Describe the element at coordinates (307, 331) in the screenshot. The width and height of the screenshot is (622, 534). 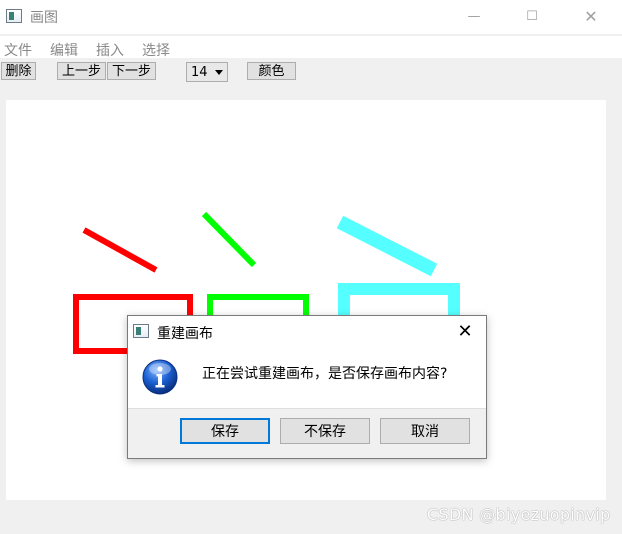
I see `dialog-title-bar: 重建画布 ✕` at that location.